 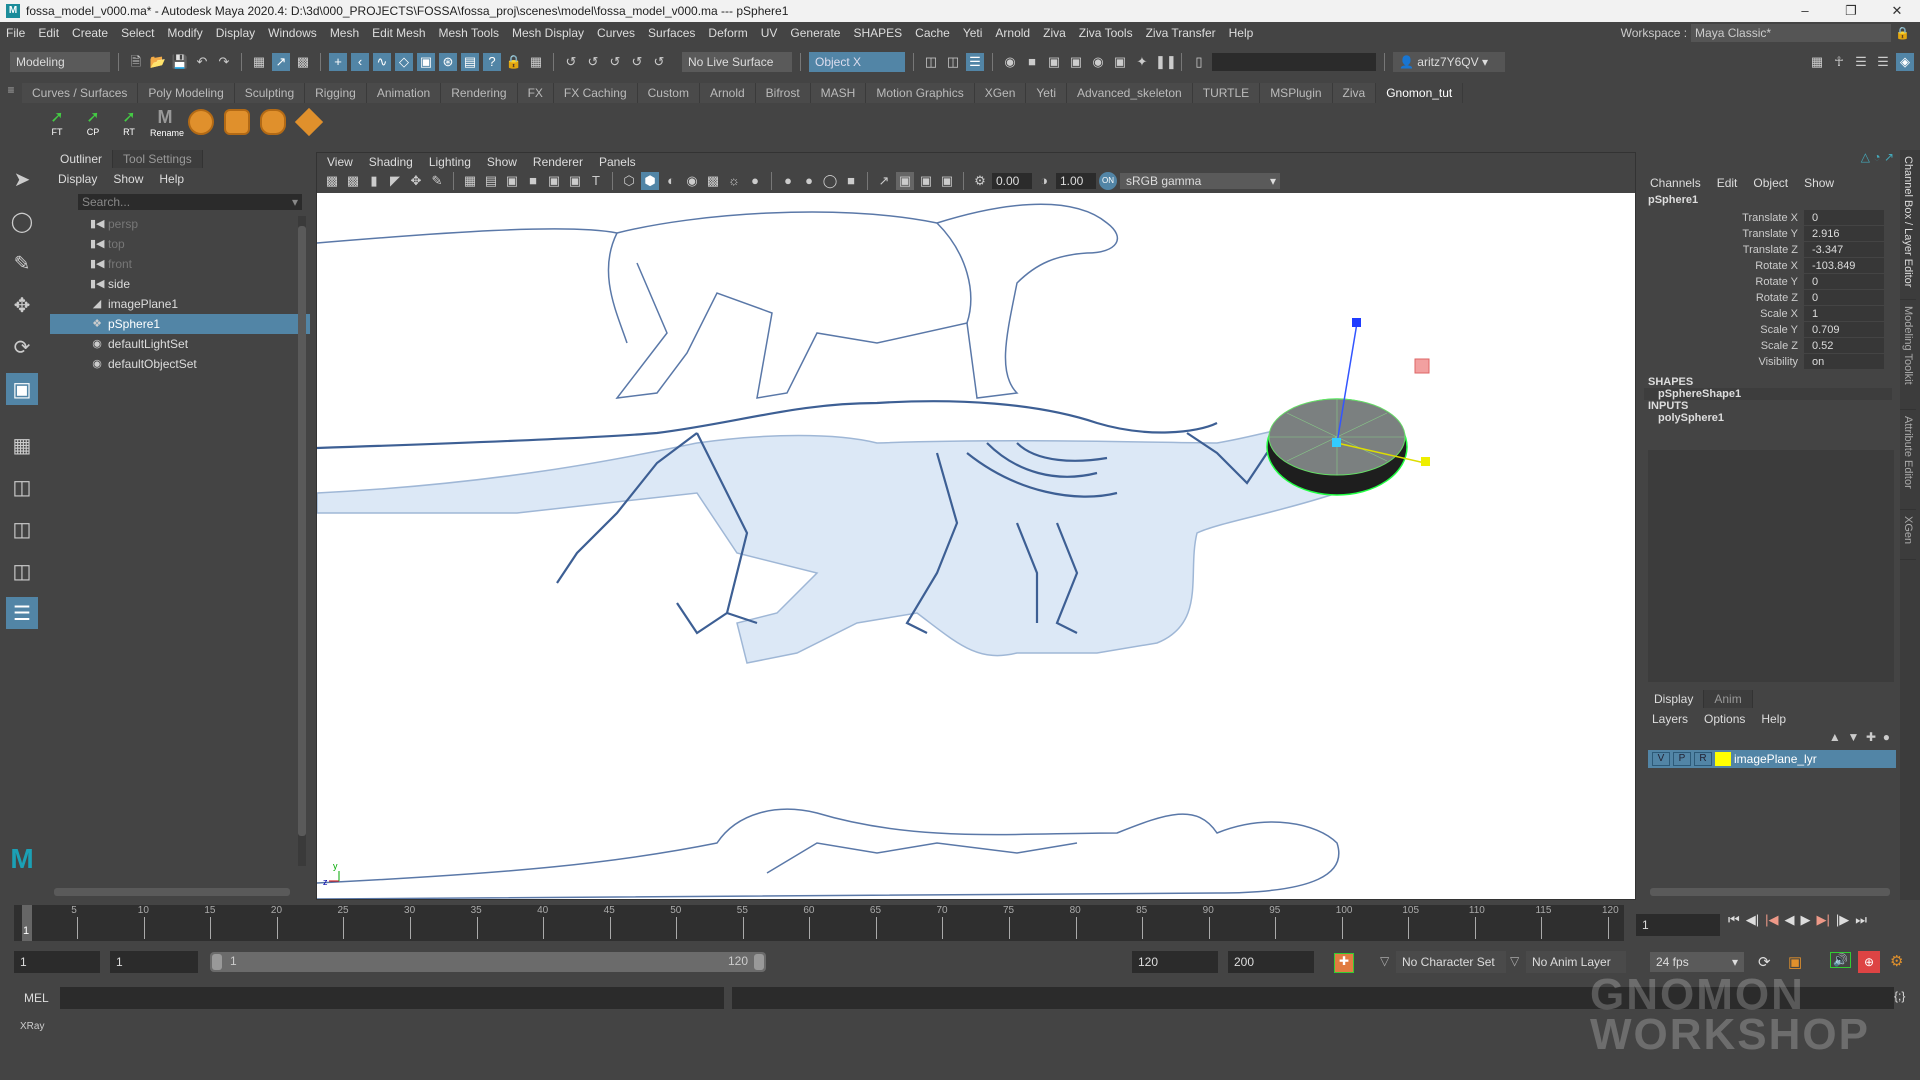 What do you see at coordinates (22, 529) in the screenshot?
I see `two-pane-layout-icon: ◫` at bounding box center [22, 529].